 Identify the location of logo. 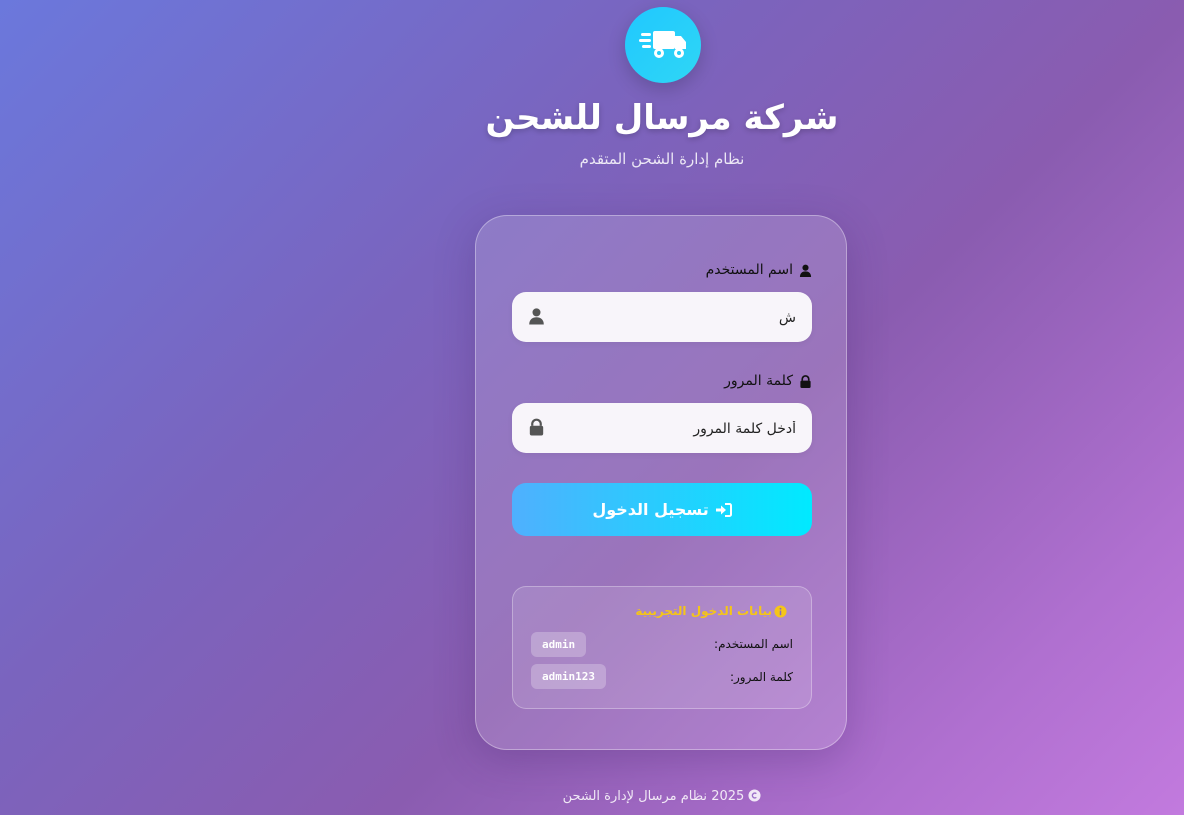
(663, 45).